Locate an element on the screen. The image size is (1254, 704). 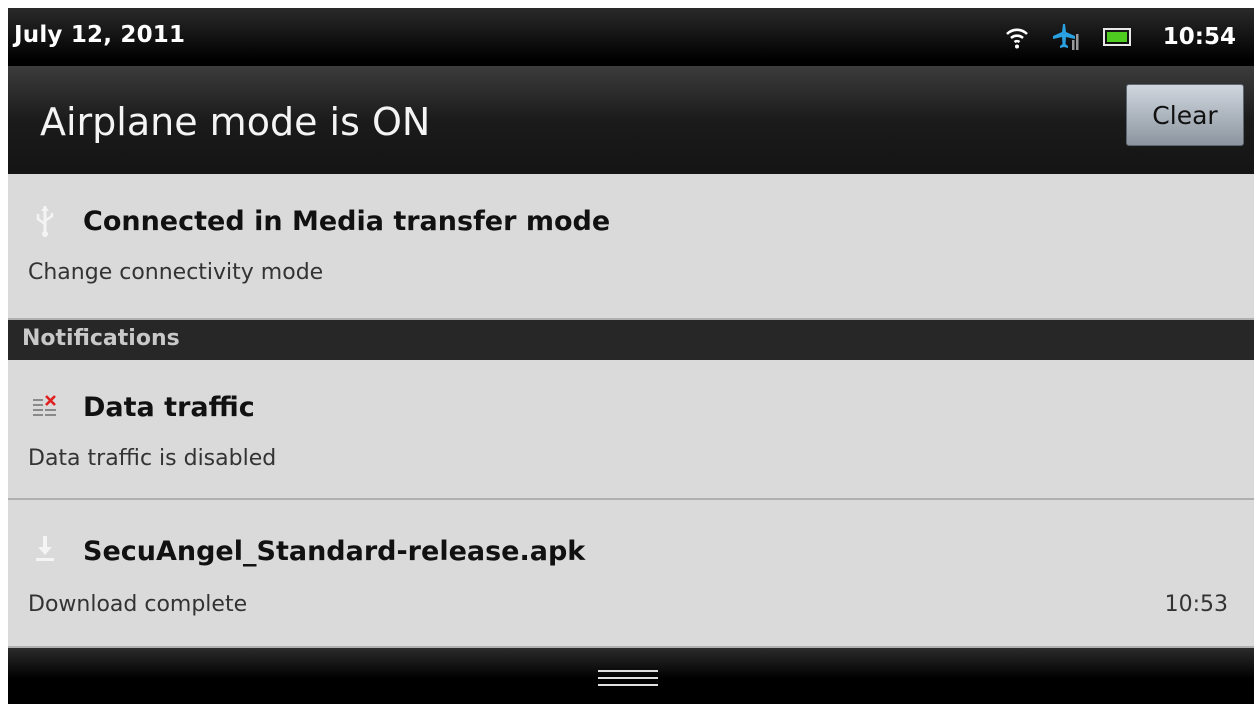
usb-icon is located at coordinates (45, 221).